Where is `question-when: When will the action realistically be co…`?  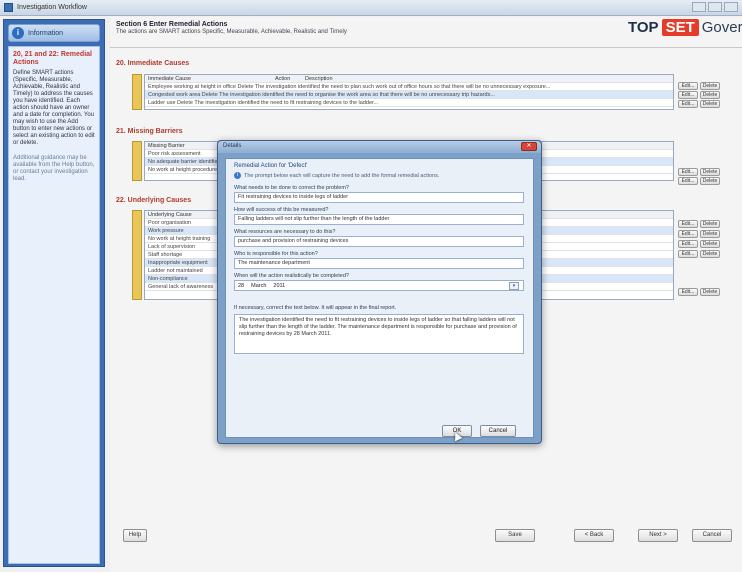 question-when: When will the action realistically be co… is located at coordinates (291, 276).